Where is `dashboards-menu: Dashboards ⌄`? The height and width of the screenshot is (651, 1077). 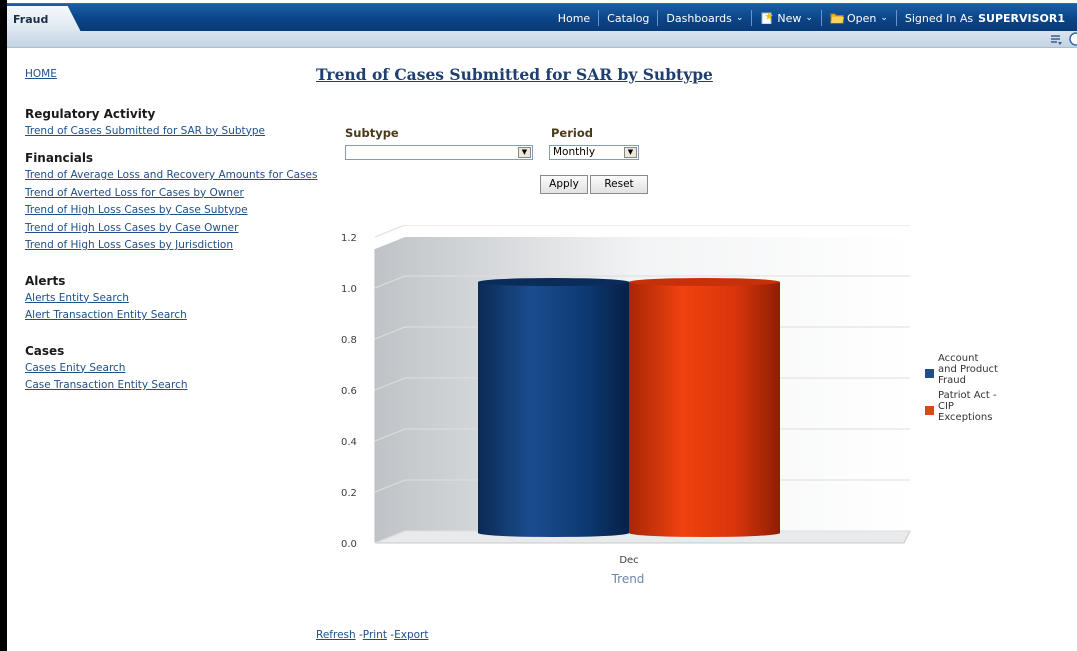
dashboards-menu: Dashboards ⌄ is located at coordinates (704, 18).